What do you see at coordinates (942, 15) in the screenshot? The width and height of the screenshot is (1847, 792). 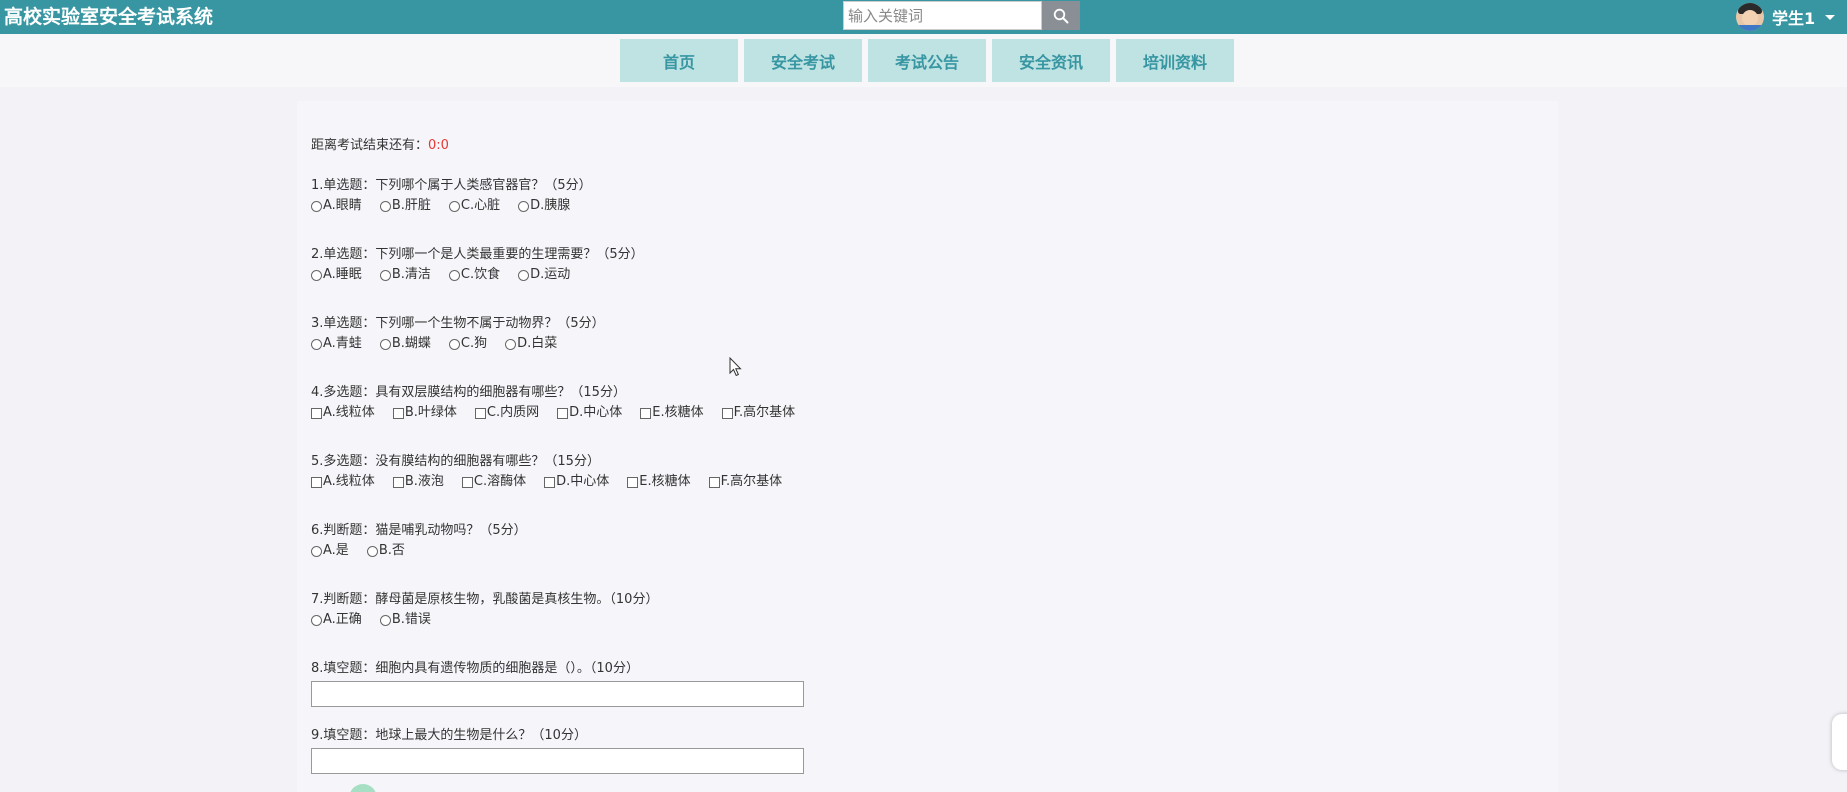 I see `search-input` at bounding box center [942, 15].